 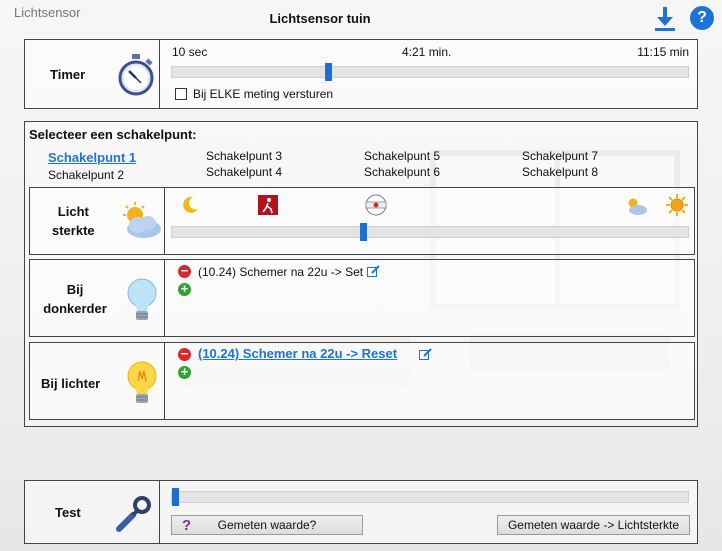 I want to click on timer-max-label: 11:15 min, so click(x=663, y=52).